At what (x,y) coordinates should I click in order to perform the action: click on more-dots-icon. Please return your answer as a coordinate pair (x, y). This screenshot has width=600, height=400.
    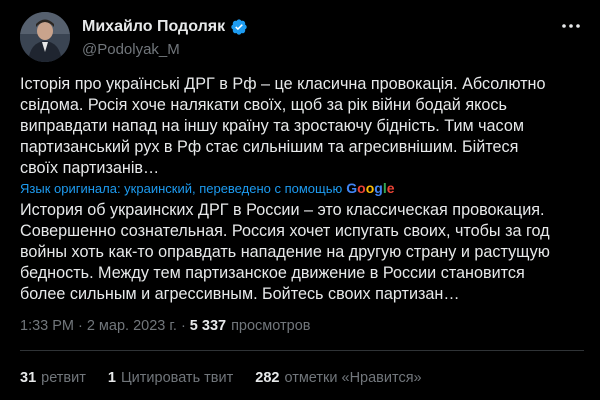
    Looking at the image, I should click on (571, 26).